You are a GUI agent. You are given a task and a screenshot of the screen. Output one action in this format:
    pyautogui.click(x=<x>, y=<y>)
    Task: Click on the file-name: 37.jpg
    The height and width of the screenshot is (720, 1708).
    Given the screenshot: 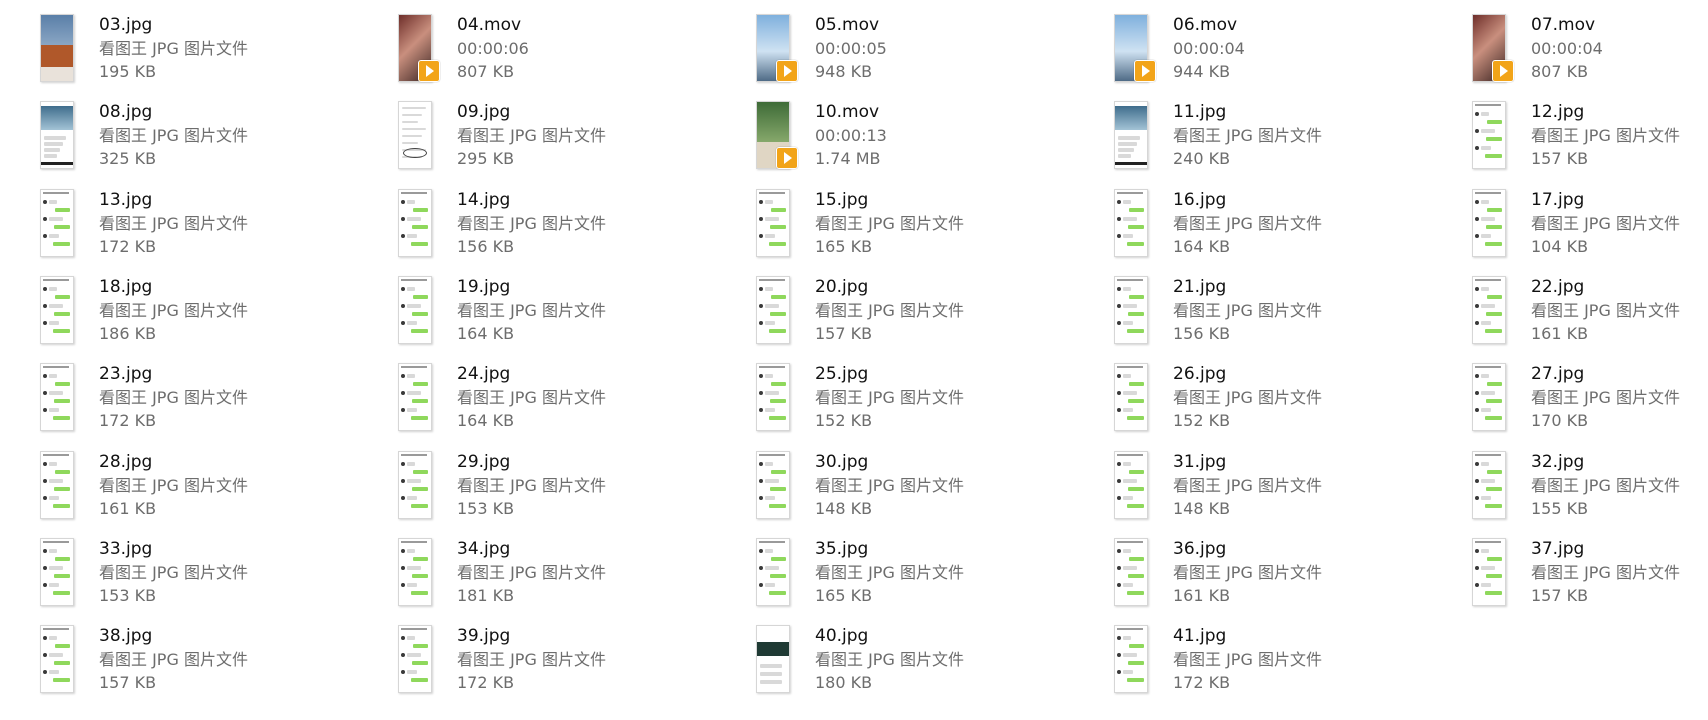 What is the action you would take?
    pyautogui.click(x=1558, y=549)
    